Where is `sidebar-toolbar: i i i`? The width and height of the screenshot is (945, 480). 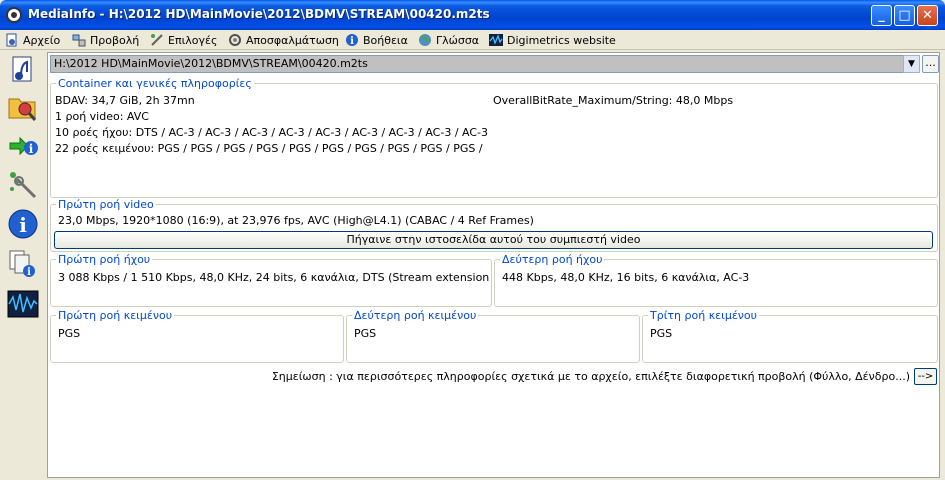 sidebar-toolbar: i i i is located at coordinates (22, 265).